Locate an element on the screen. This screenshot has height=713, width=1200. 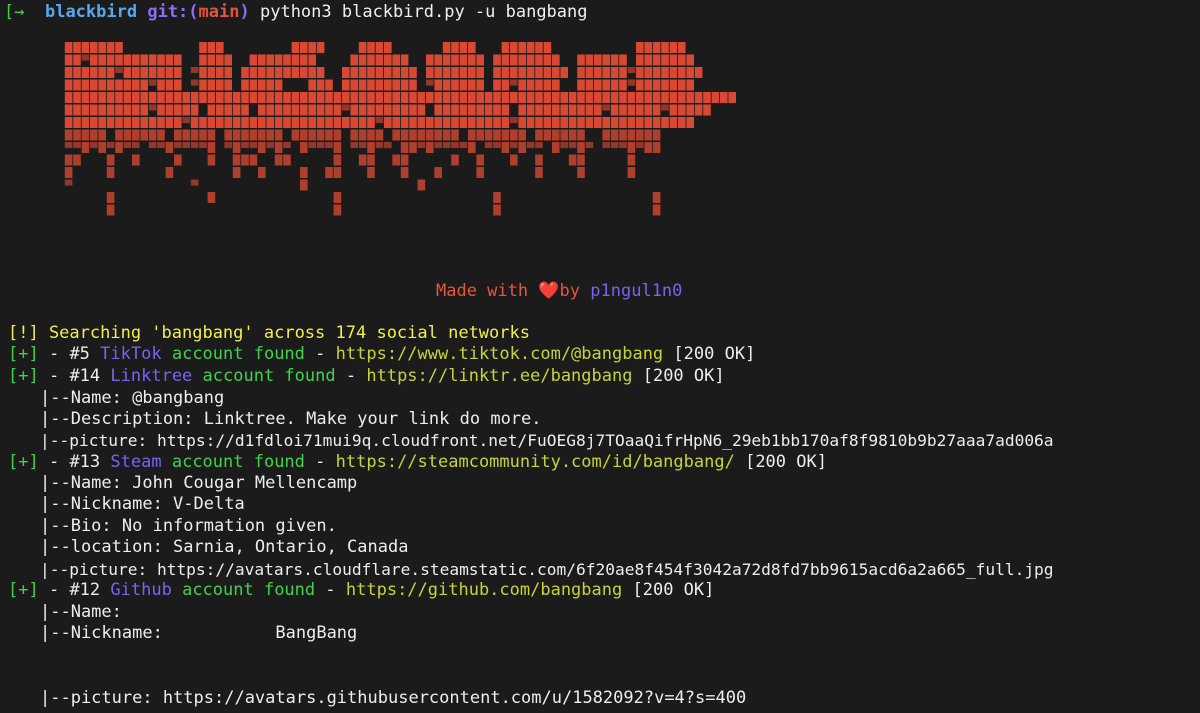
result-index: - #13 is located at coordinates (74, 462).